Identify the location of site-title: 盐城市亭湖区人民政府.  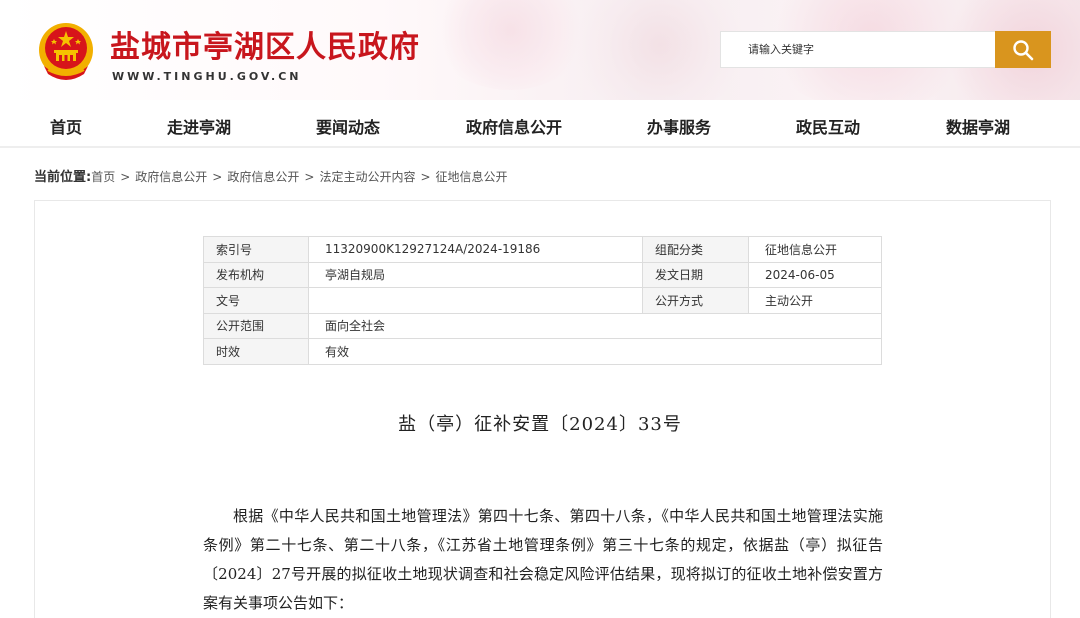
(265, 44).